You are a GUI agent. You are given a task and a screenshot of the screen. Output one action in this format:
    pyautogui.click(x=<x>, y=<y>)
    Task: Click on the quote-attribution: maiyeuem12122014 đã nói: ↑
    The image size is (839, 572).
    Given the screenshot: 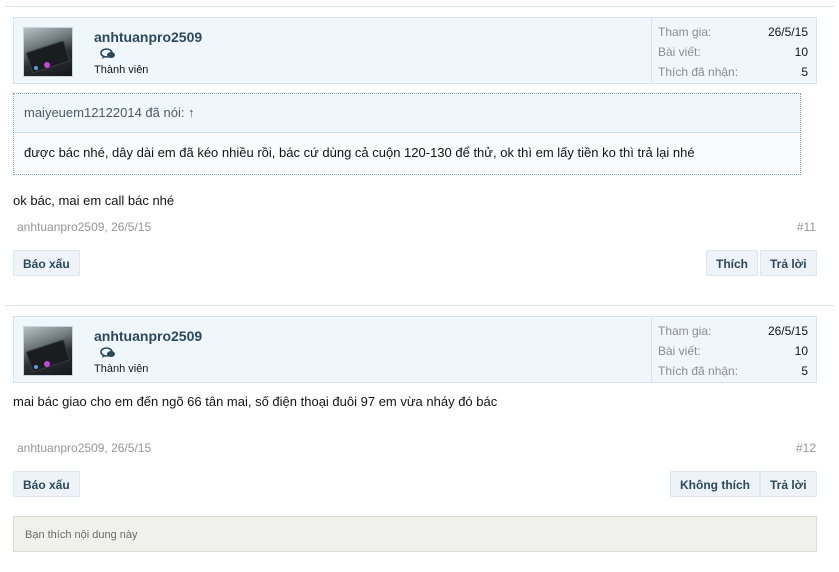 What is the action you would take?
    pyautogui.click(x=109, y=112)
    